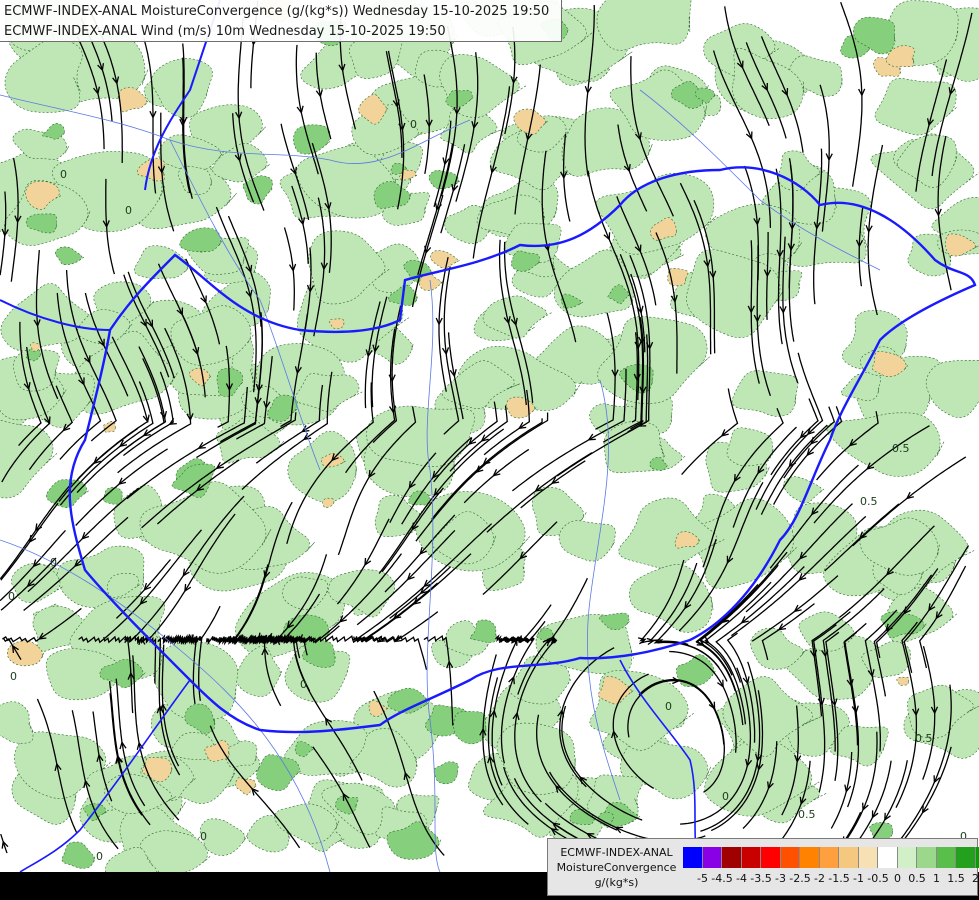 Image resolution: width=979 pixels, height=900 pixels. Describe the element at coordinates (917, 878) in the screenshot. I see `legend-tick-label: 0.5` at that location.